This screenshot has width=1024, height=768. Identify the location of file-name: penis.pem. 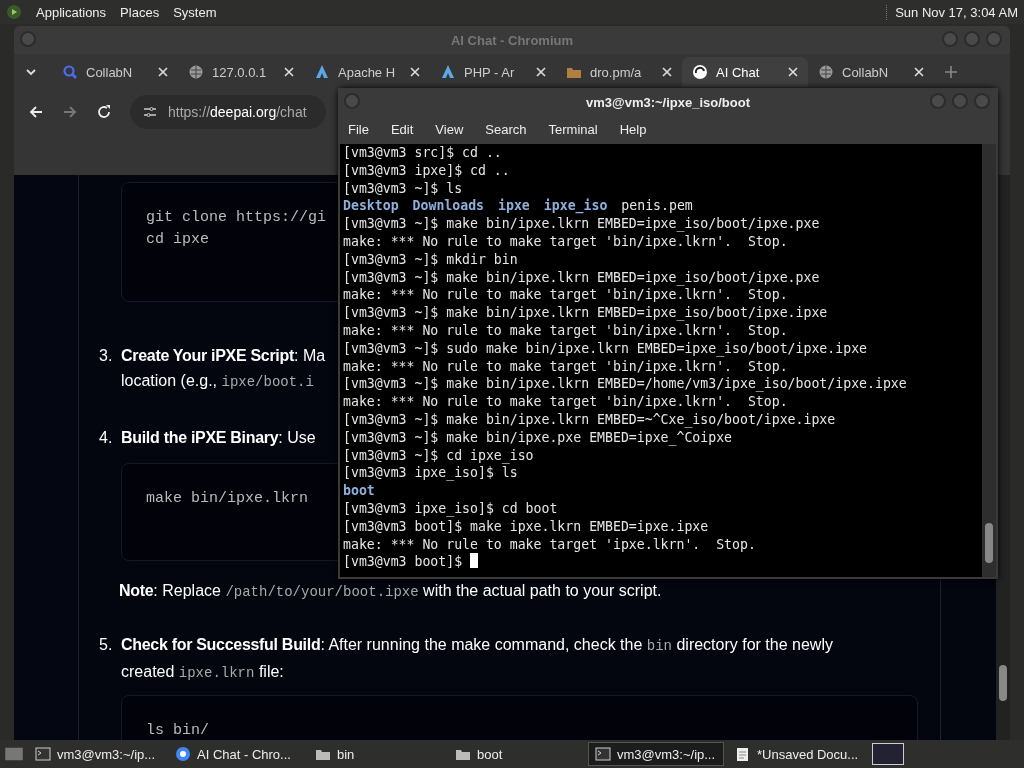
(657, 206).